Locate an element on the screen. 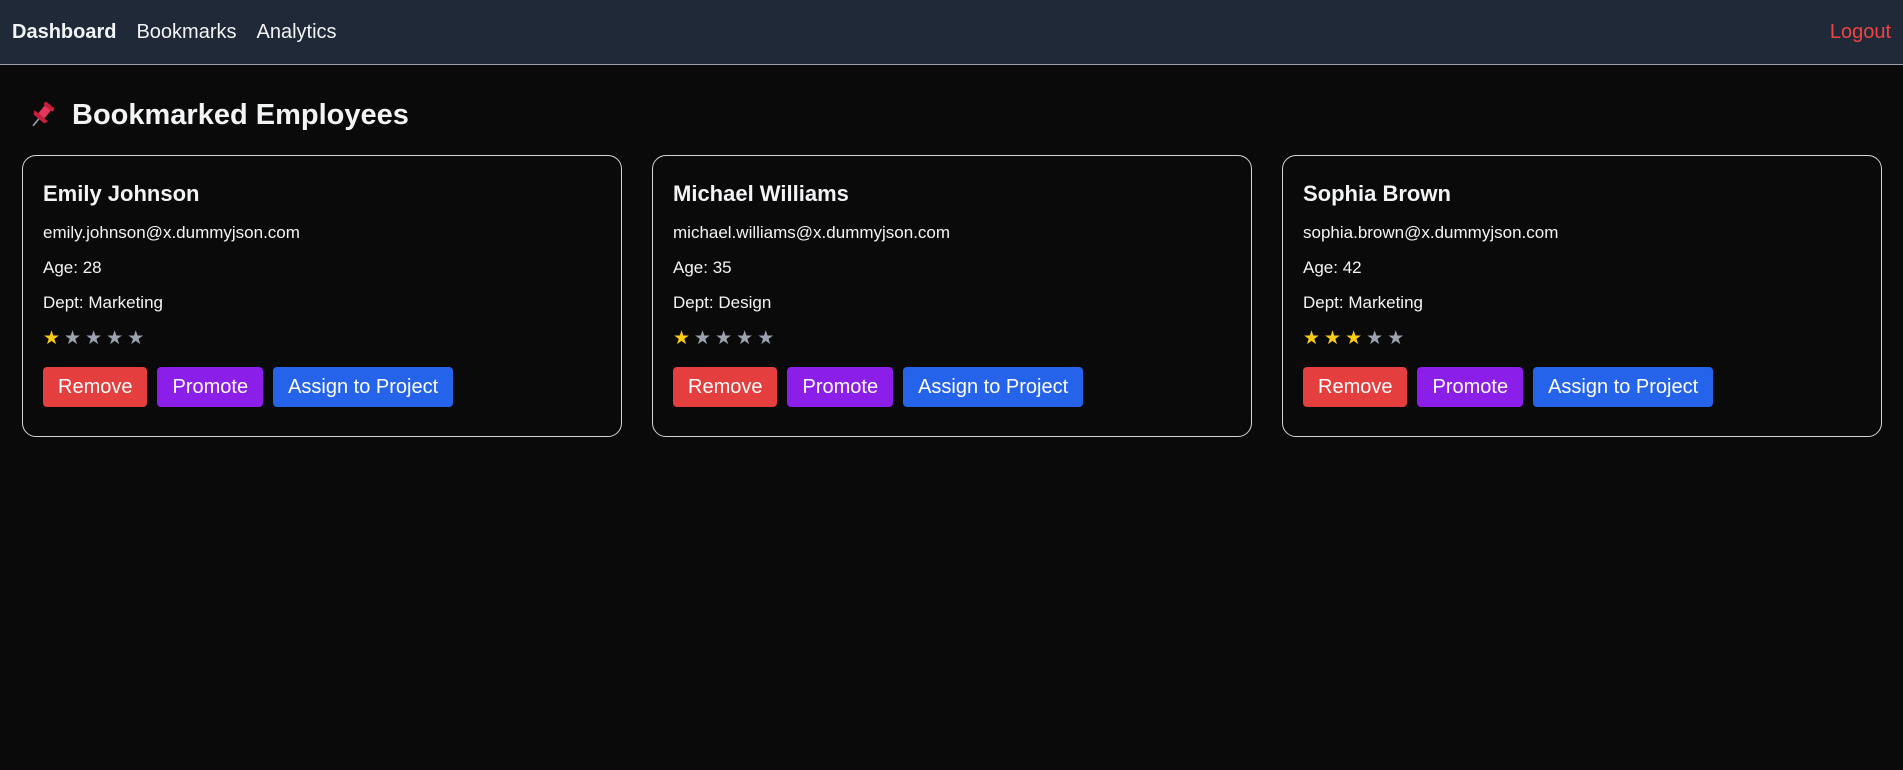 The height and width of the screenshot is (770, 1903). top-navbar: Dashboard Bookmarks Analytics Logout is located at coordinates (951, 32).